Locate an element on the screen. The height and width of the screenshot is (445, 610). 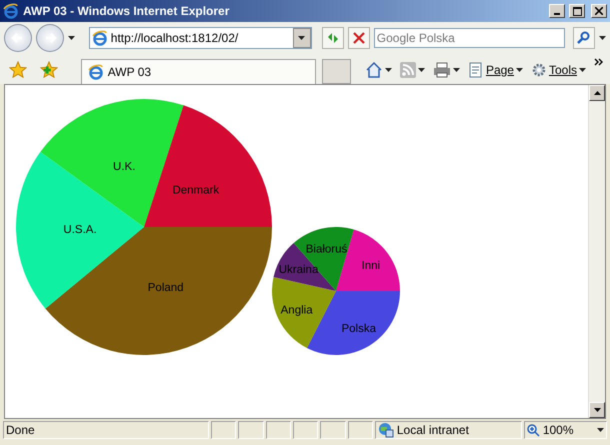
menu-item: Tools is located at coordinates (562, 70).